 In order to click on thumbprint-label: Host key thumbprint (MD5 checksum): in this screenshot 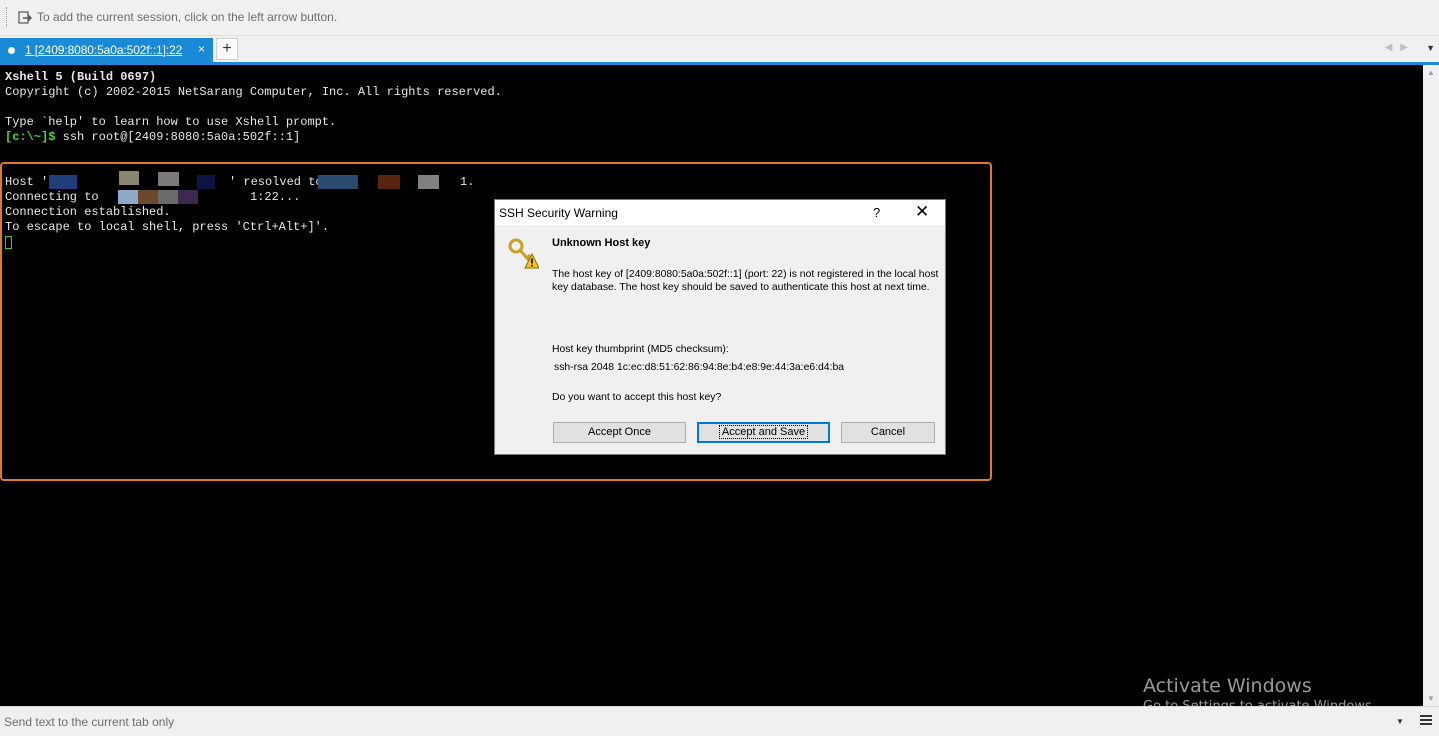, I will do `click(640, 349)`.